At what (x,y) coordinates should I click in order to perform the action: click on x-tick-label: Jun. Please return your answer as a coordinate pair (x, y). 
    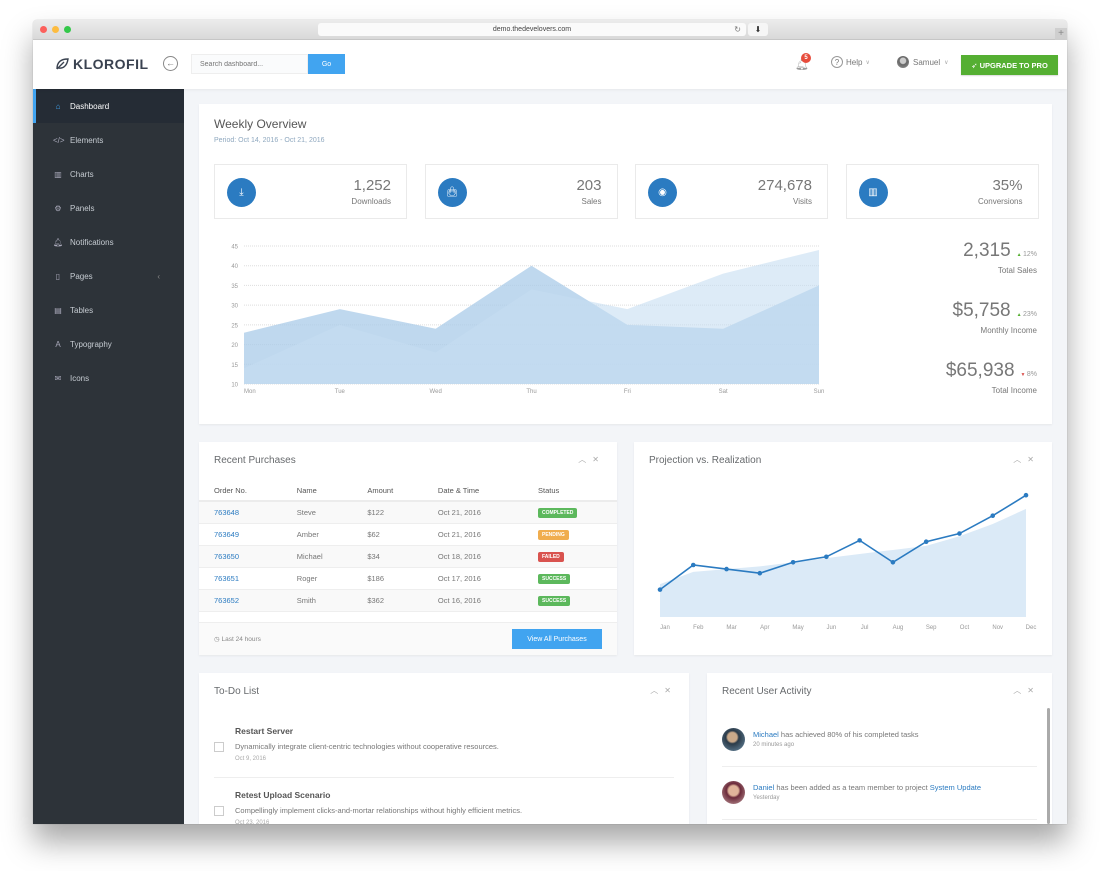
    Looking at the image, I should click on (832, 628).